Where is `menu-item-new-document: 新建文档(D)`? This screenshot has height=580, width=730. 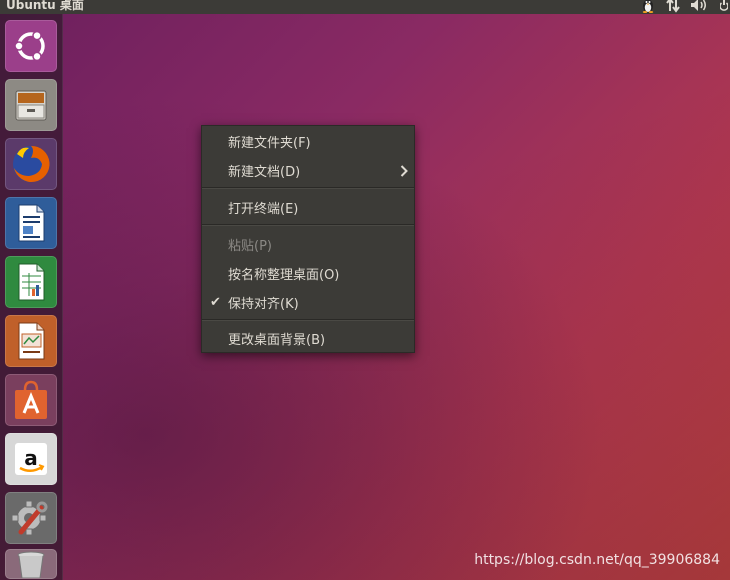 menu-item-new-document: 新建文档(D) is located at coordinates (308, 170).